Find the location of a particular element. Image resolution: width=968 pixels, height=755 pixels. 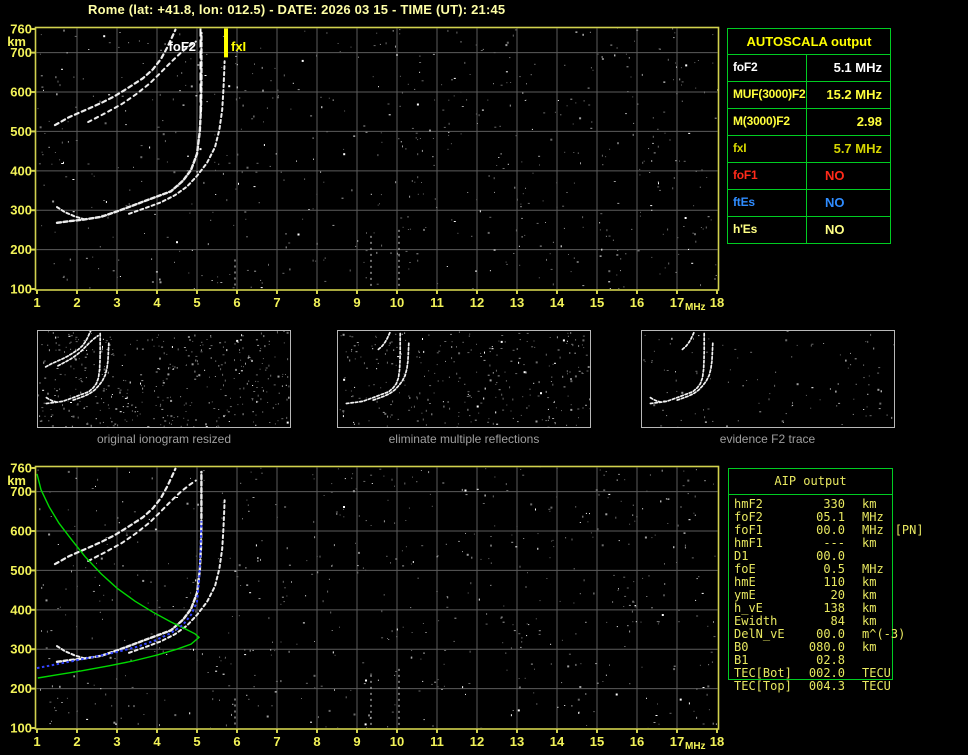

aip-row-b0: B0 080.0 km is located at coordinates (810, 647).